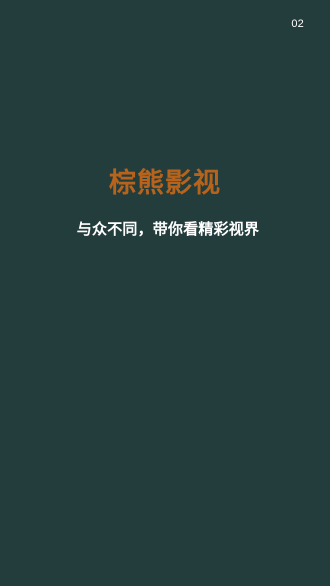 This screenshot has height=586, width=330. I want to click on tagline: 与众不同，带你看精彩视界, so click(168, 229).